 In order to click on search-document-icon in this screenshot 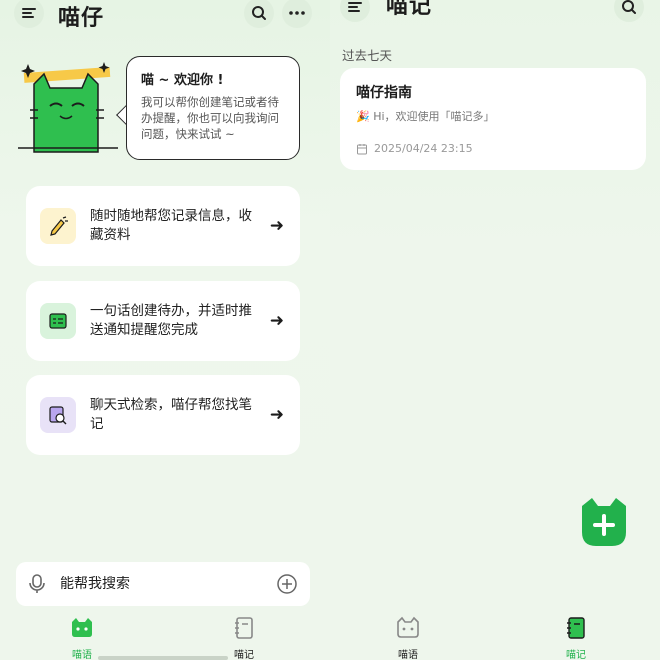, I will do `click(58, 415)`.